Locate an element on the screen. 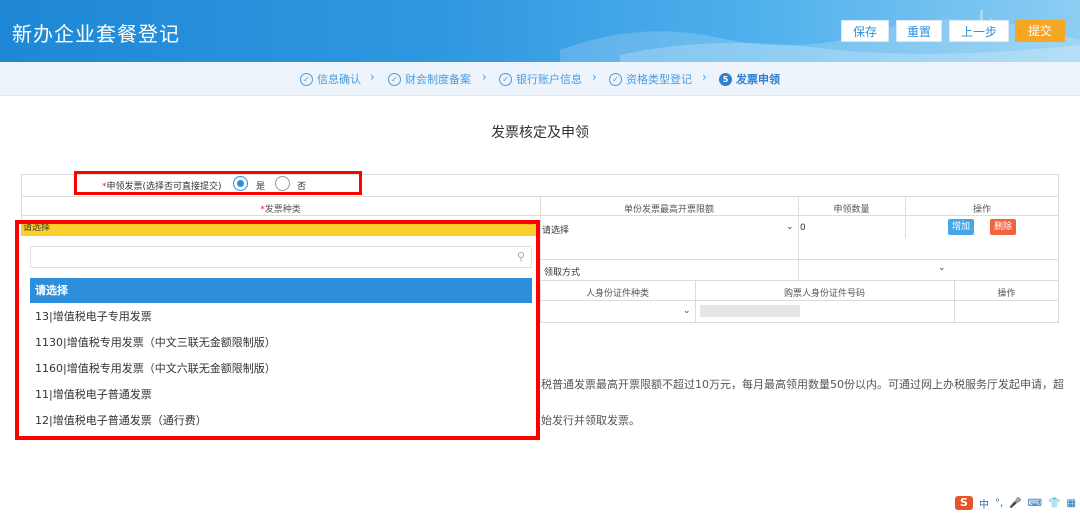 The width and height of the screenshot is (1080, 514). radio-yes is located at coordinates (240, 183).